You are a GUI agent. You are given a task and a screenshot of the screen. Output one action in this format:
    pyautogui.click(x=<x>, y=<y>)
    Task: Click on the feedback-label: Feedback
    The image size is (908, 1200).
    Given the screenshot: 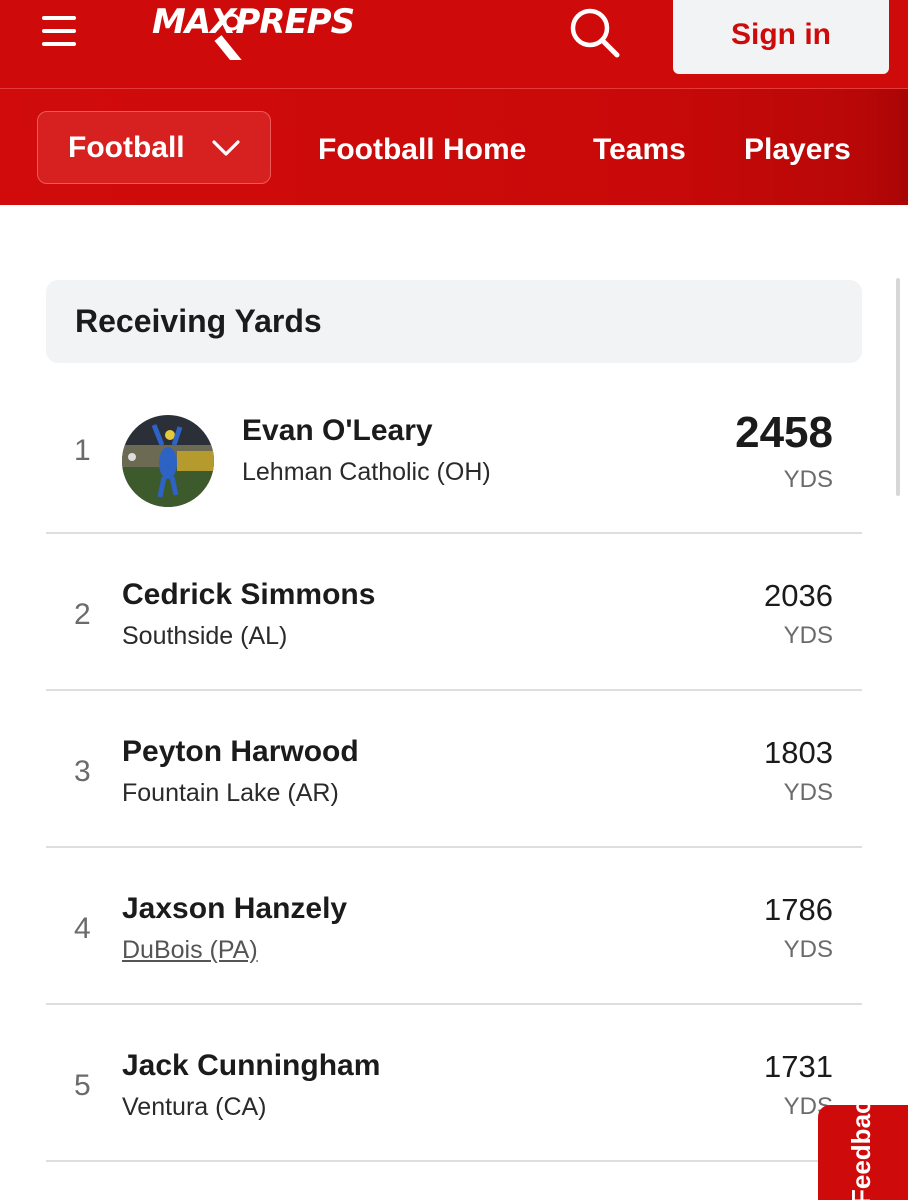 What is the action you would take?
    pyautogui.click(x=861, y=1152)
    